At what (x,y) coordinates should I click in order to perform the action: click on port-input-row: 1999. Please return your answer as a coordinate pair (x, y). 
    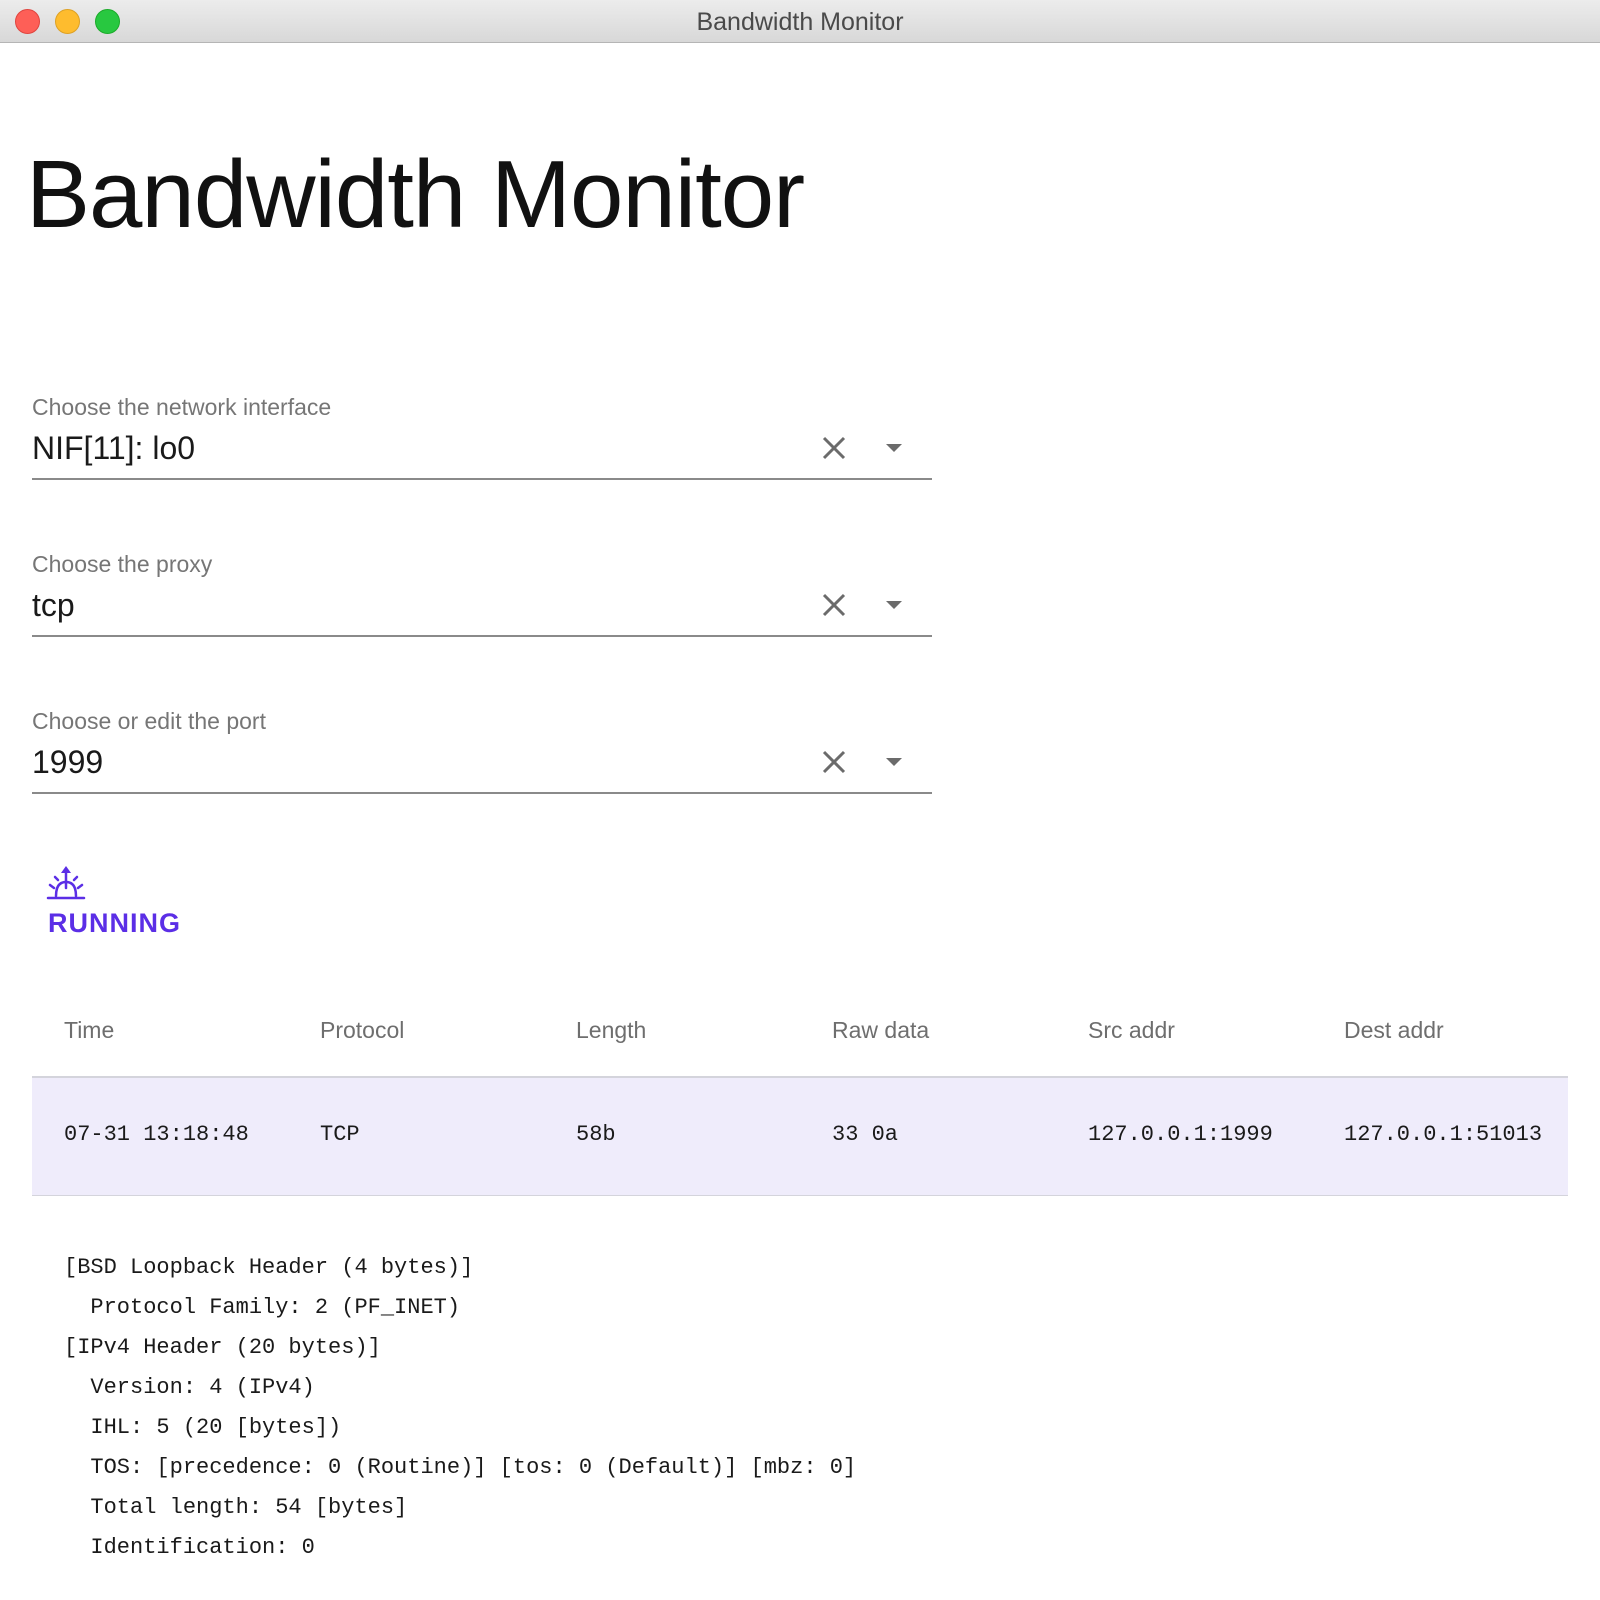
    Looking at the image, I should click on (482, 765).